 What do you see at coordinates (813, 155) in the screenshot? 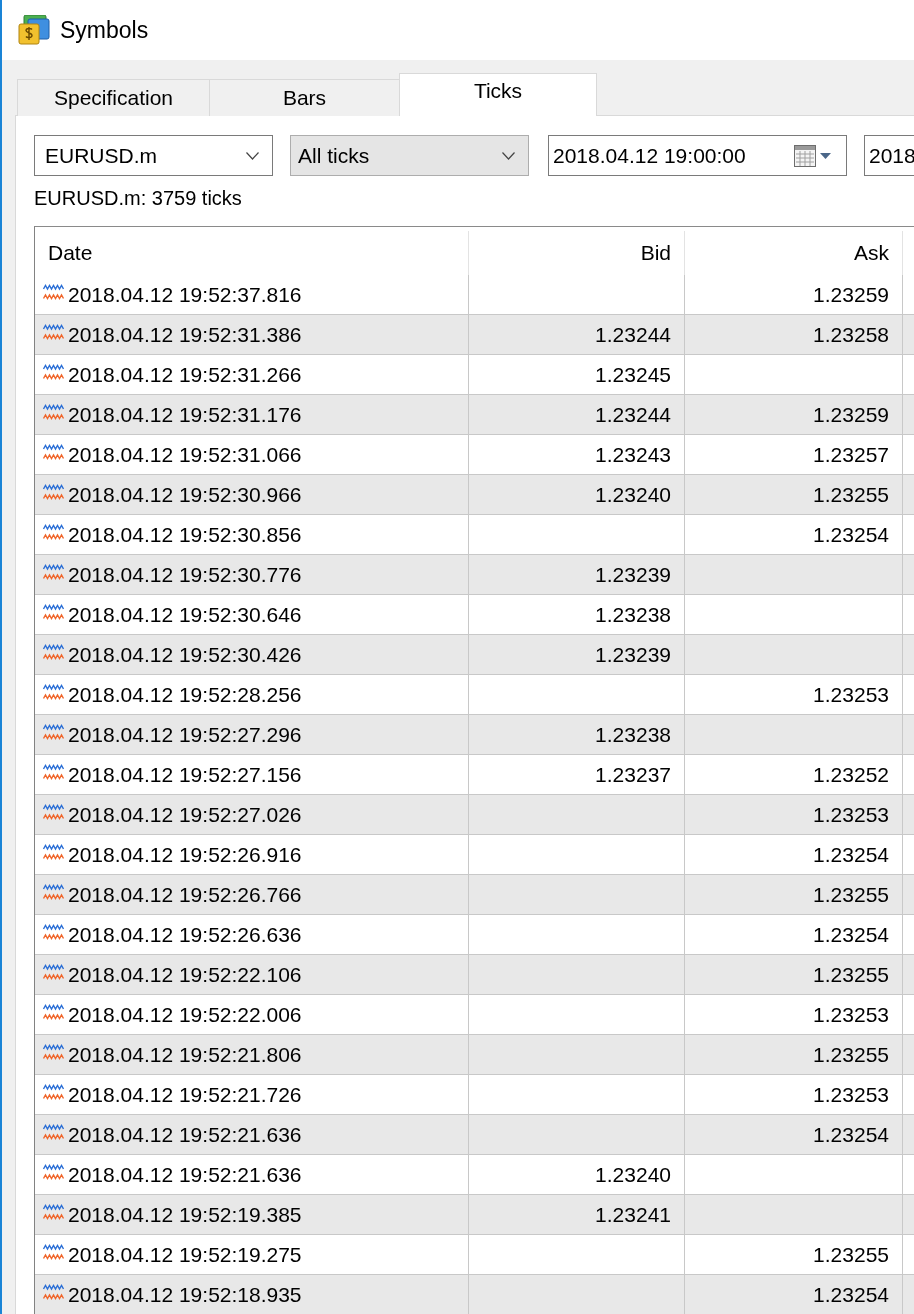
I see `calendar-icon` at bounding box center [813, 155].